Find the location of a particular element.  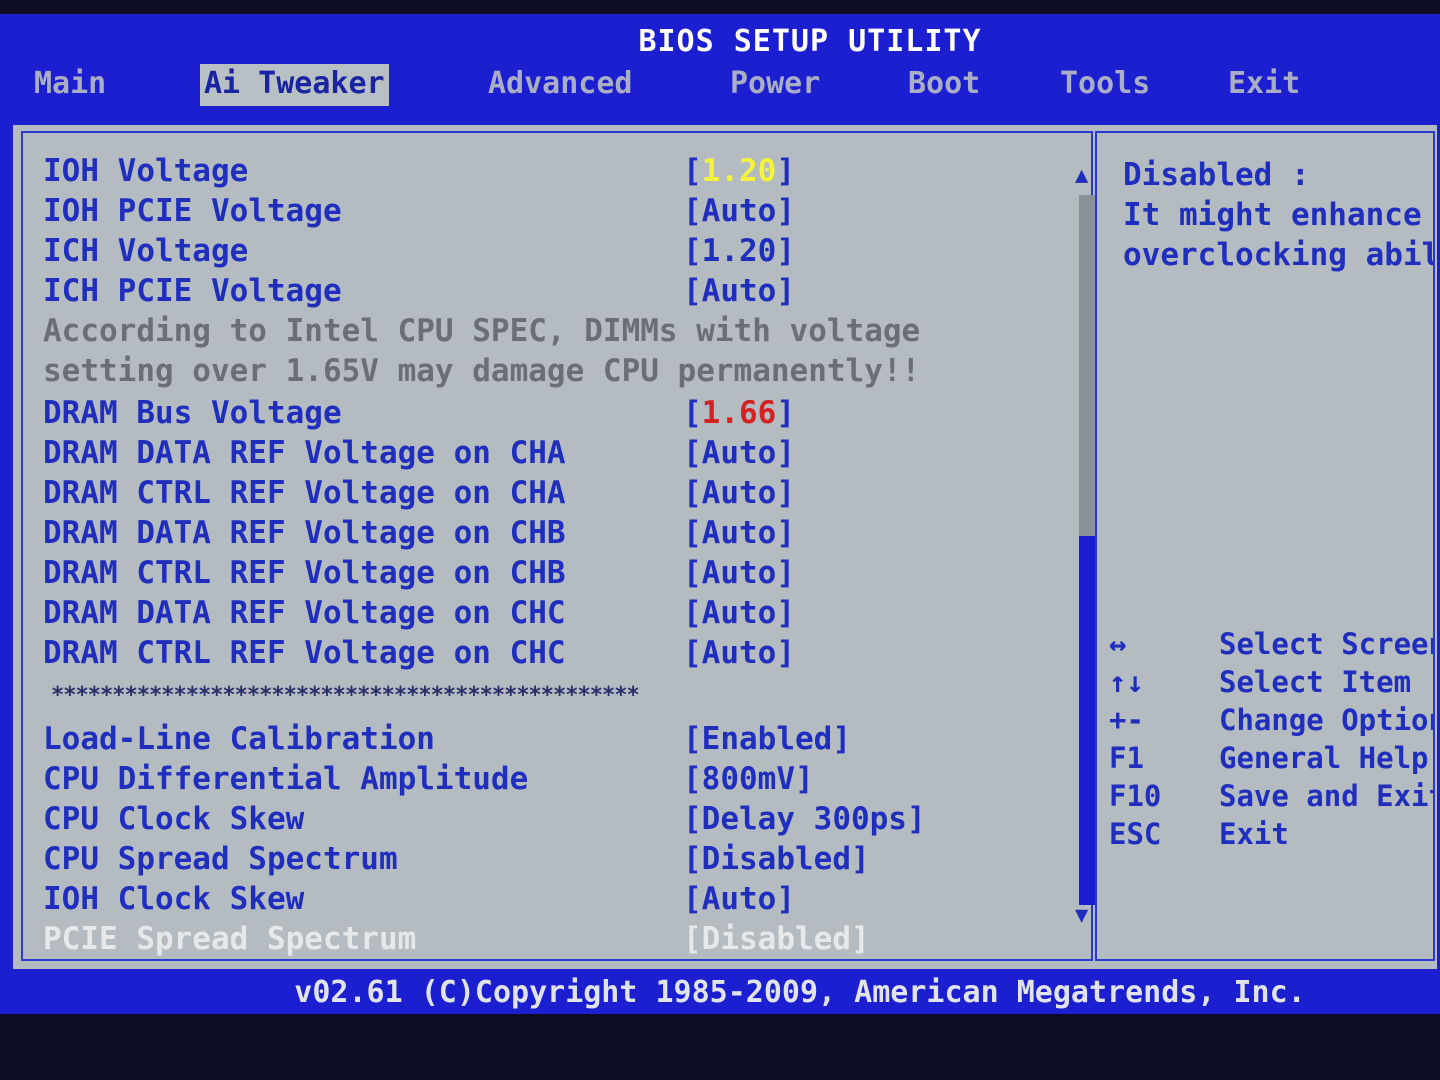

setting-label: DRAM Bus Voltage is located at coordinates (192, 413).